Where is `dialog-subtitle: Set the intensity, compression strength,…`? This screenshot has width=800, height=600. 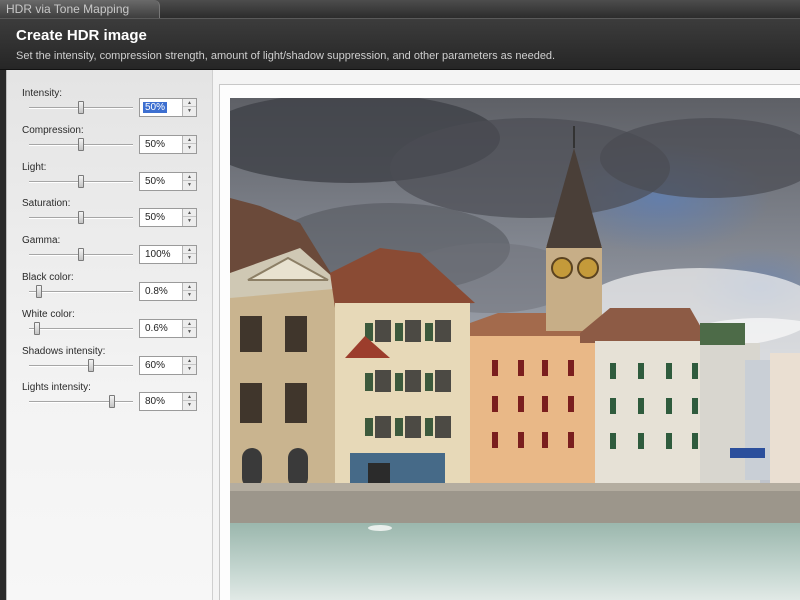
dialog-subtitle: Set the intensity, compression strength,… is located at coordinates (286, 56).